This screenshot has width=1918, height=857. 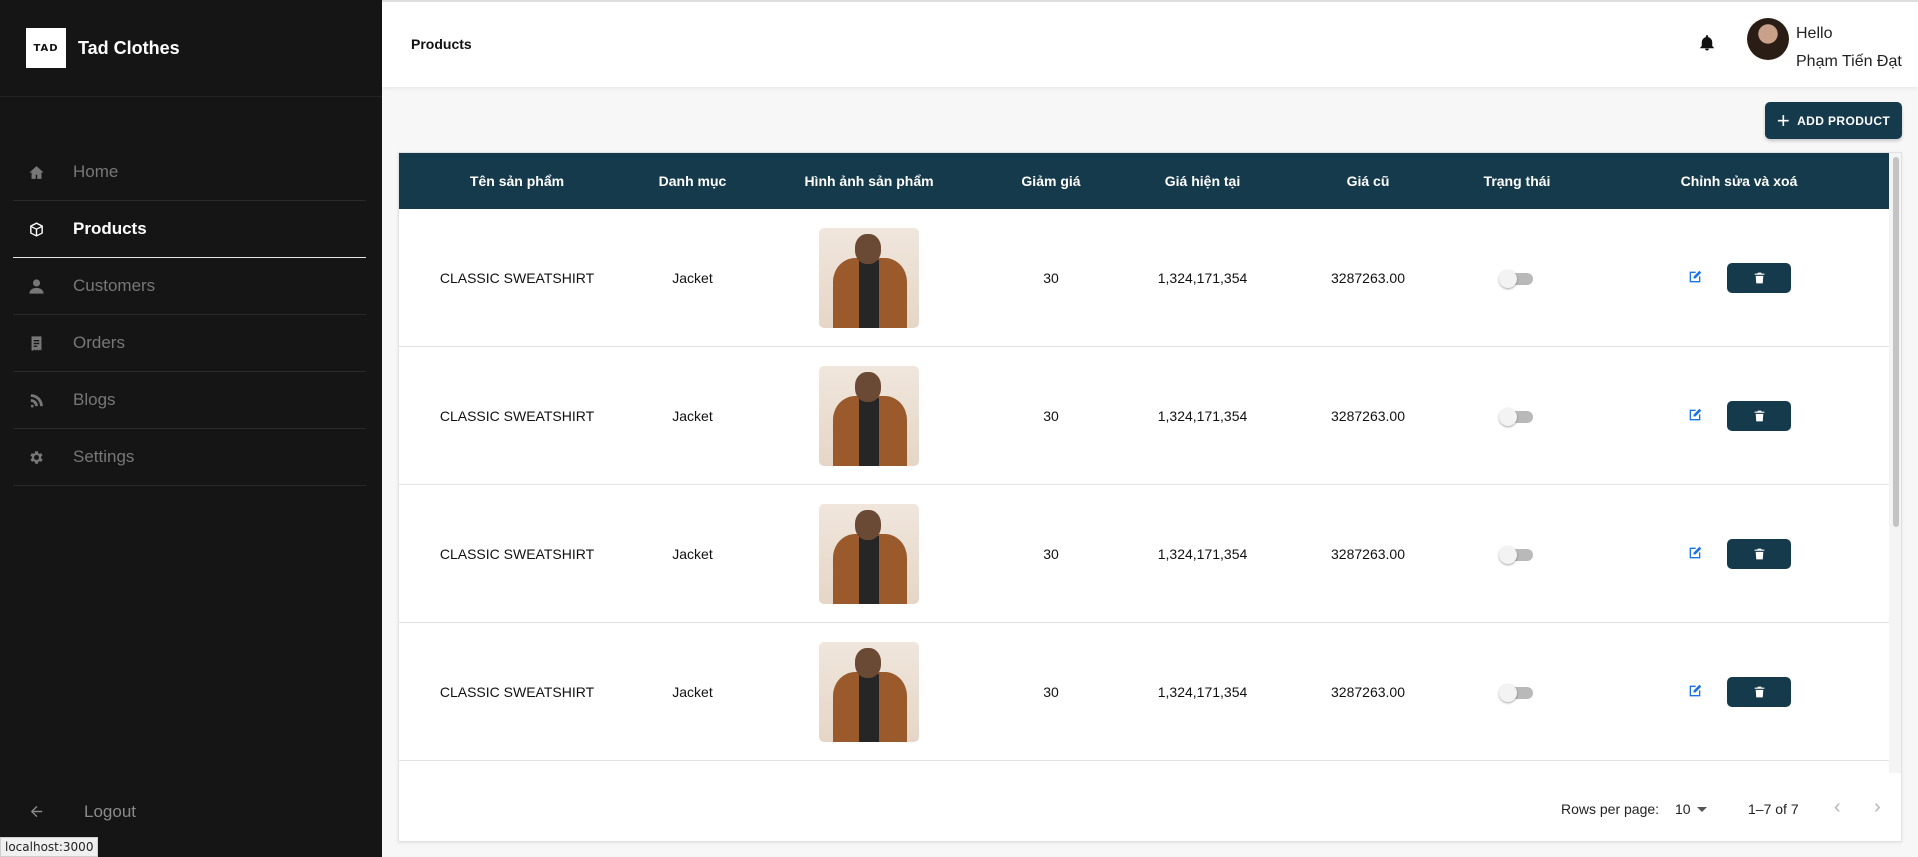 I want to click on column-header-discount: Giảm giá, so click(x=1051, y=181).